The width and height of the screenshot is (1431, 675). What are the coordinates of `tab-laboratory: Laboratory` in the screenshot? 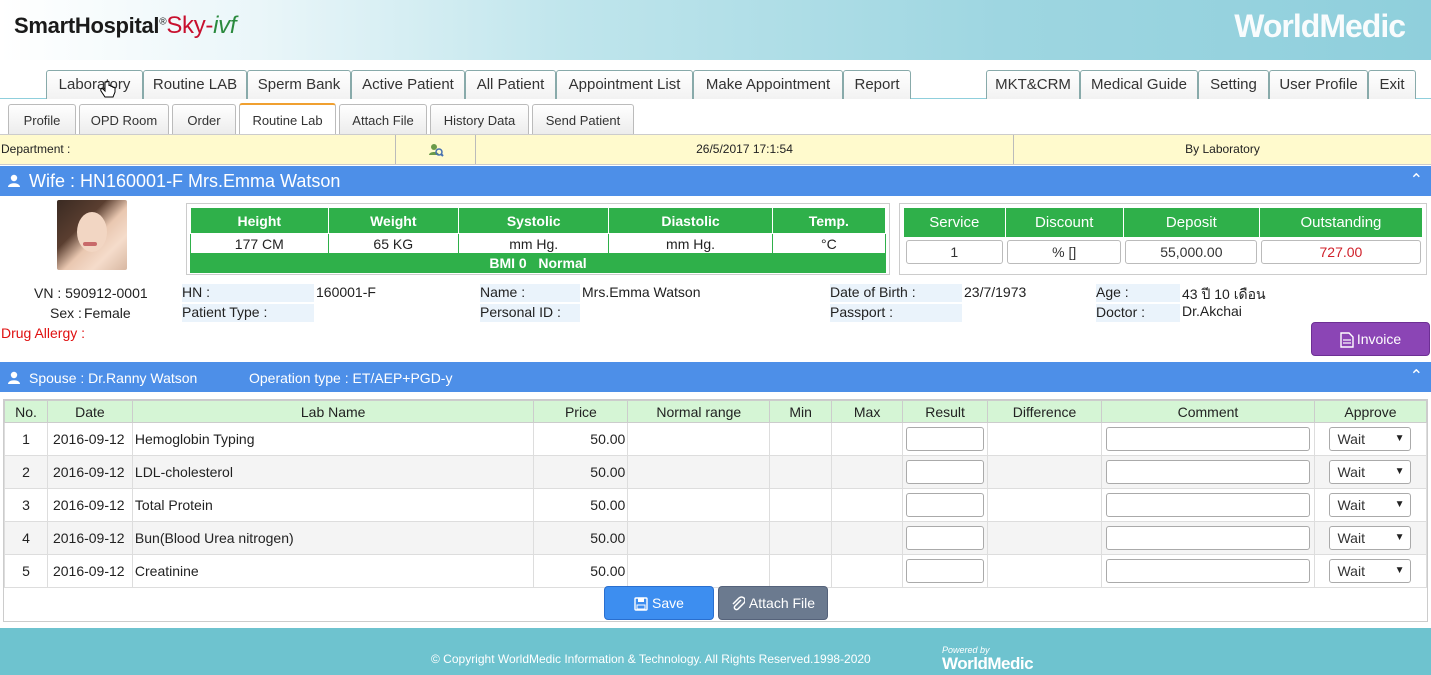 It's located at (94, 84).